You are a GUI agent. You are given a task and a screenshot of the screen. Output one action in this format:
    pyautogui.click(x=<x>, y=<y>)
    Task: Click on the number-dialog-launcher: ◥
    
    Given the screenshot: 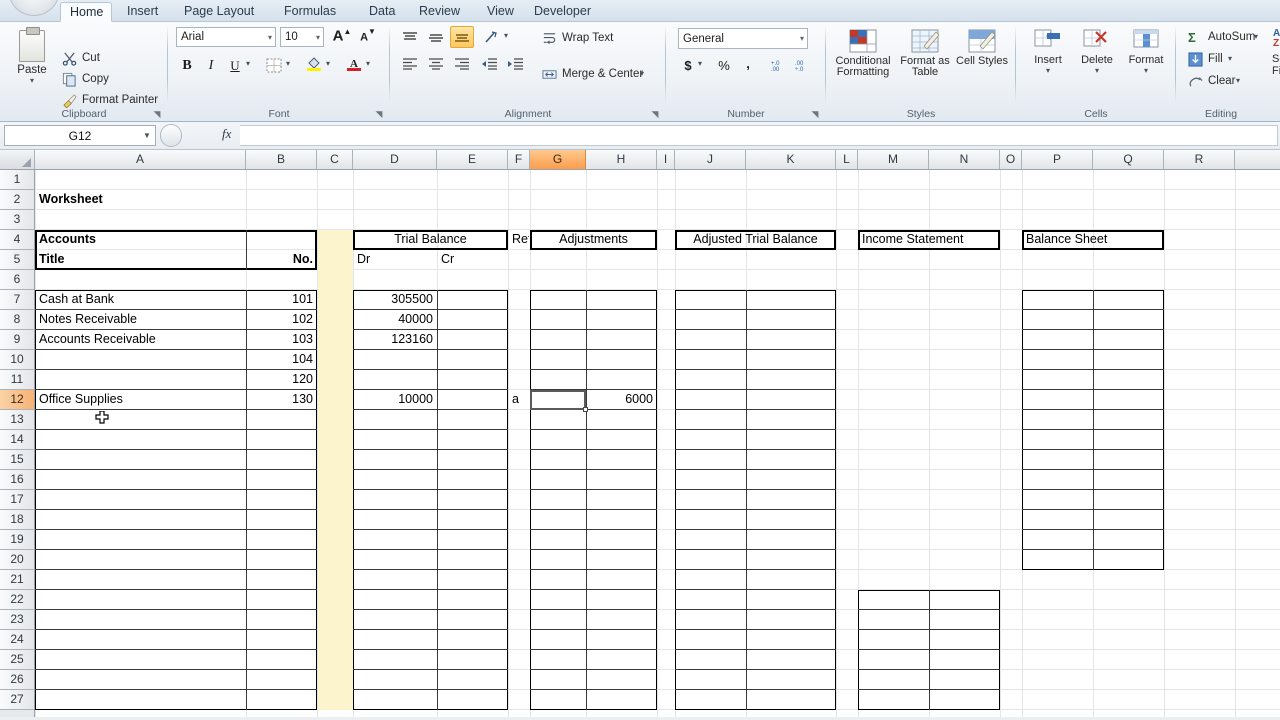 What is the action you would take?
    pyautogui.click(x=815, y=114)
    